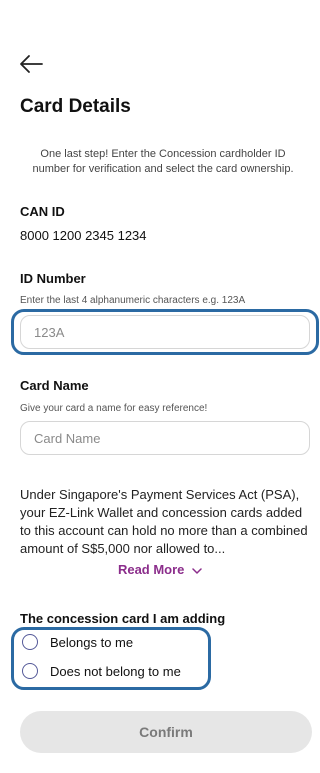  Describe the element at coordinates (54, 385) in the screenshot. I see `card-name-label: Card Name` at that location.